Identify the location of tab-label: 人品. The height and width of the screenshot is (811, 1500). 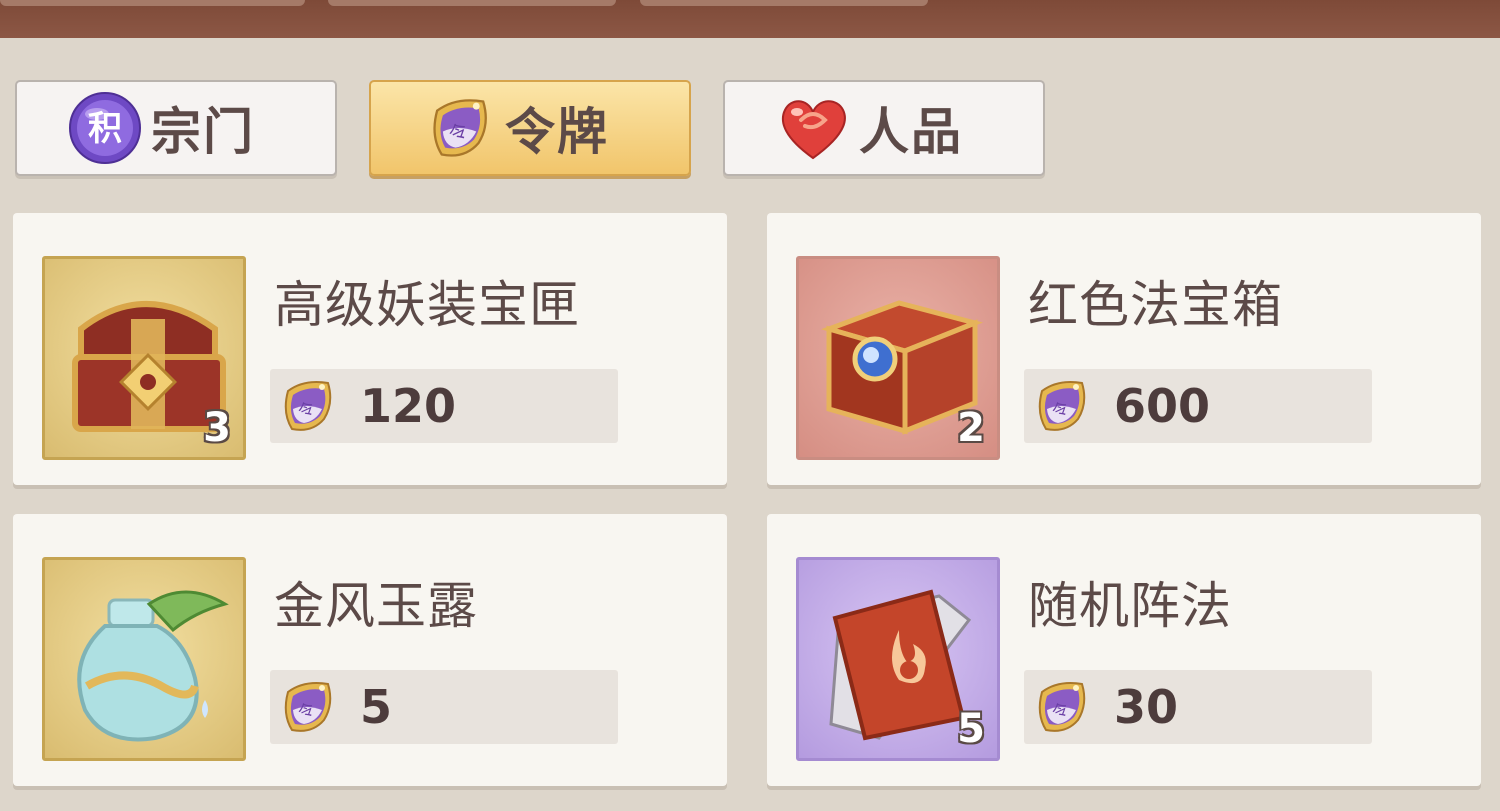
(911, 132).